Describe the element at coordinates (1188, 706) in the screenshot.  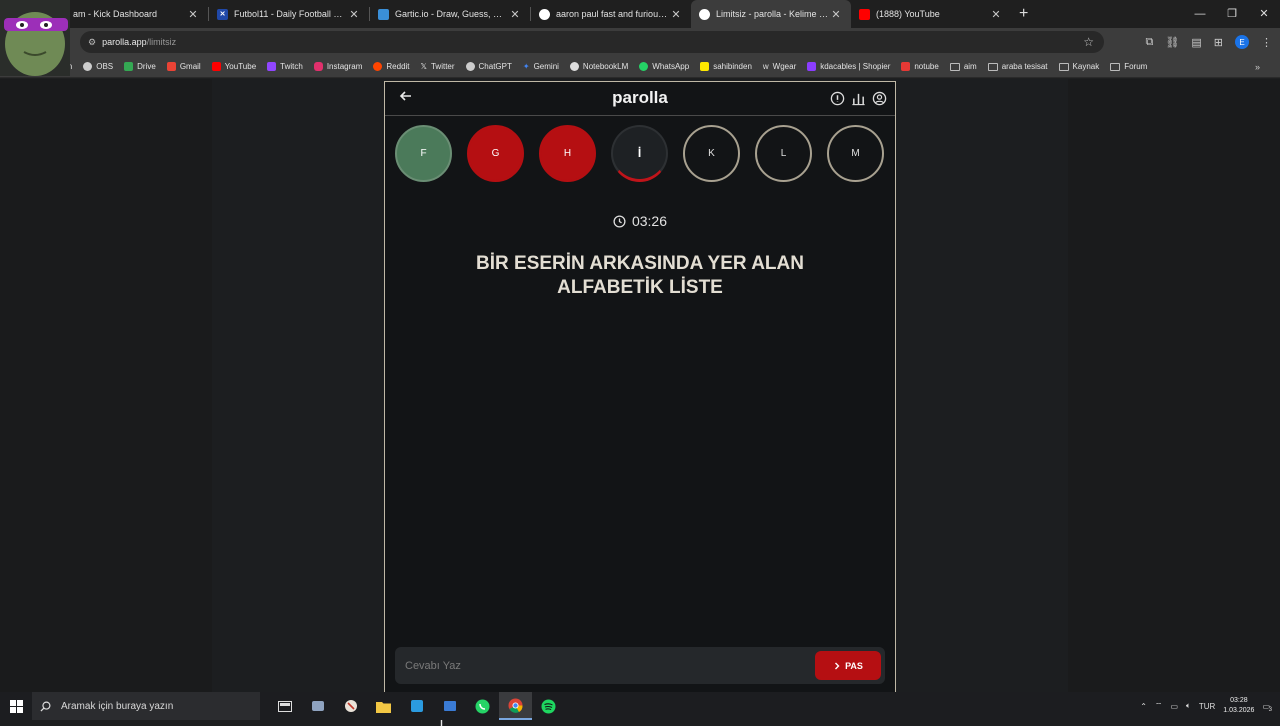
I see `volume-icon: 🔈︎` at that location.